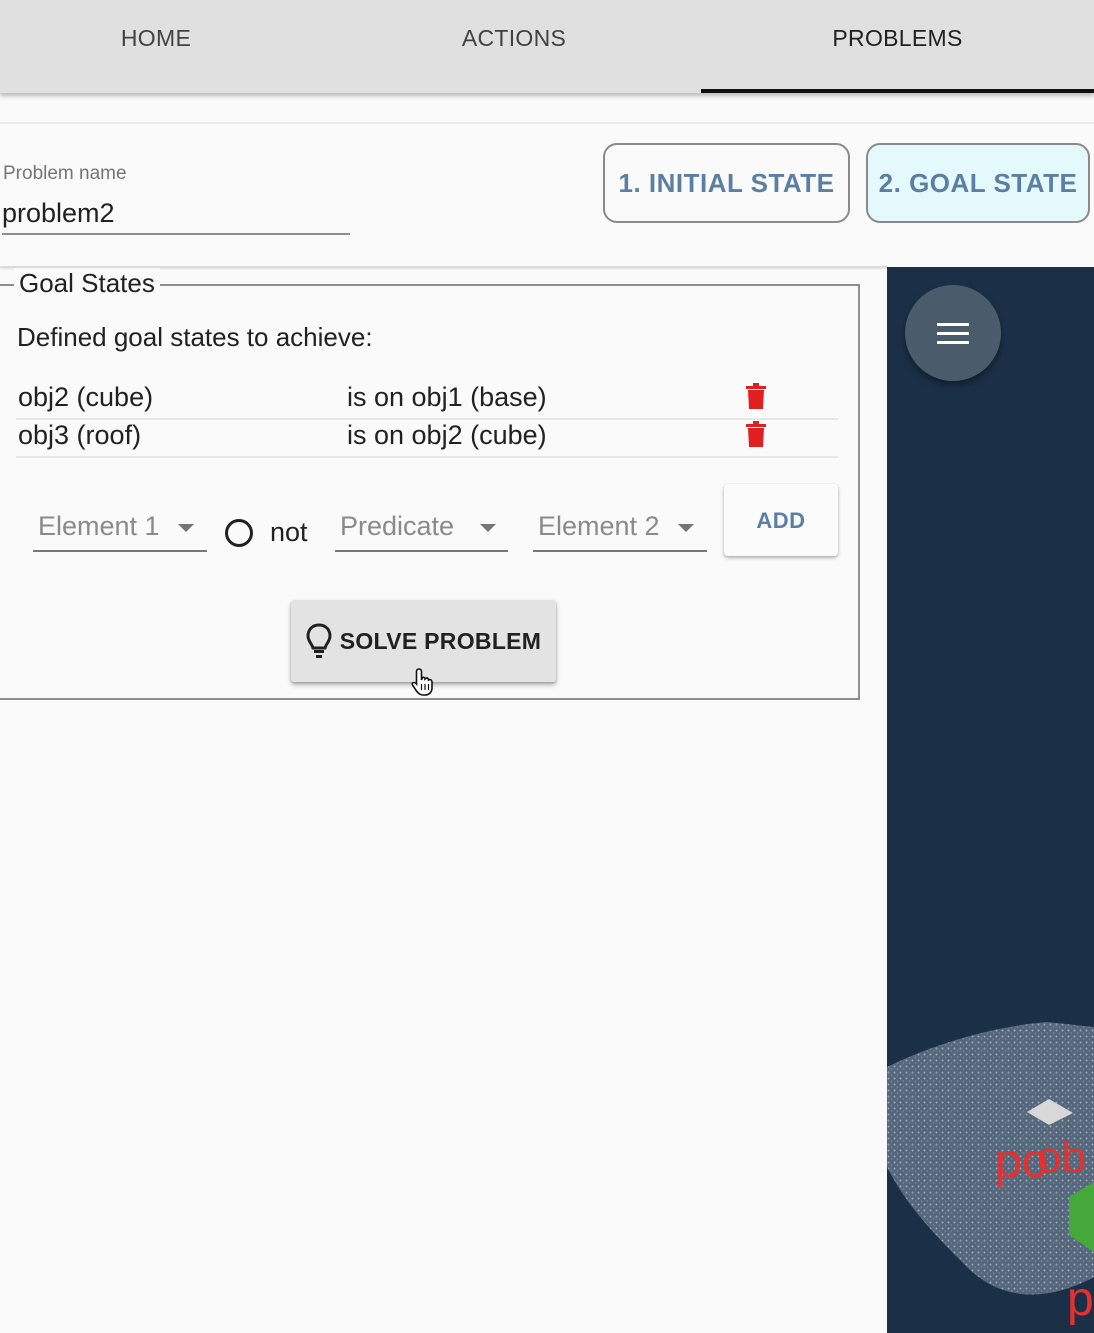  Describe the element at coordinates (897, 46) in the screenshot. I see `tab-problems: PROBLEMS` at that location.